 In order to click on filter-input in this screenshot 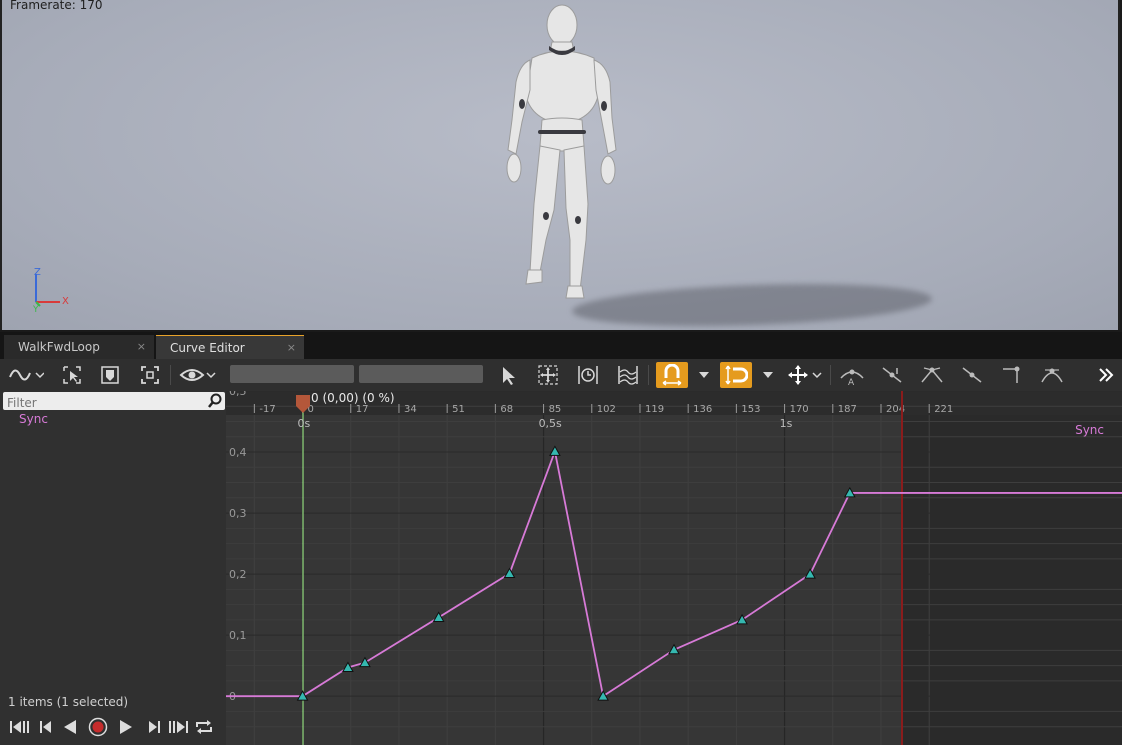, I will do `click(100, 403)`.